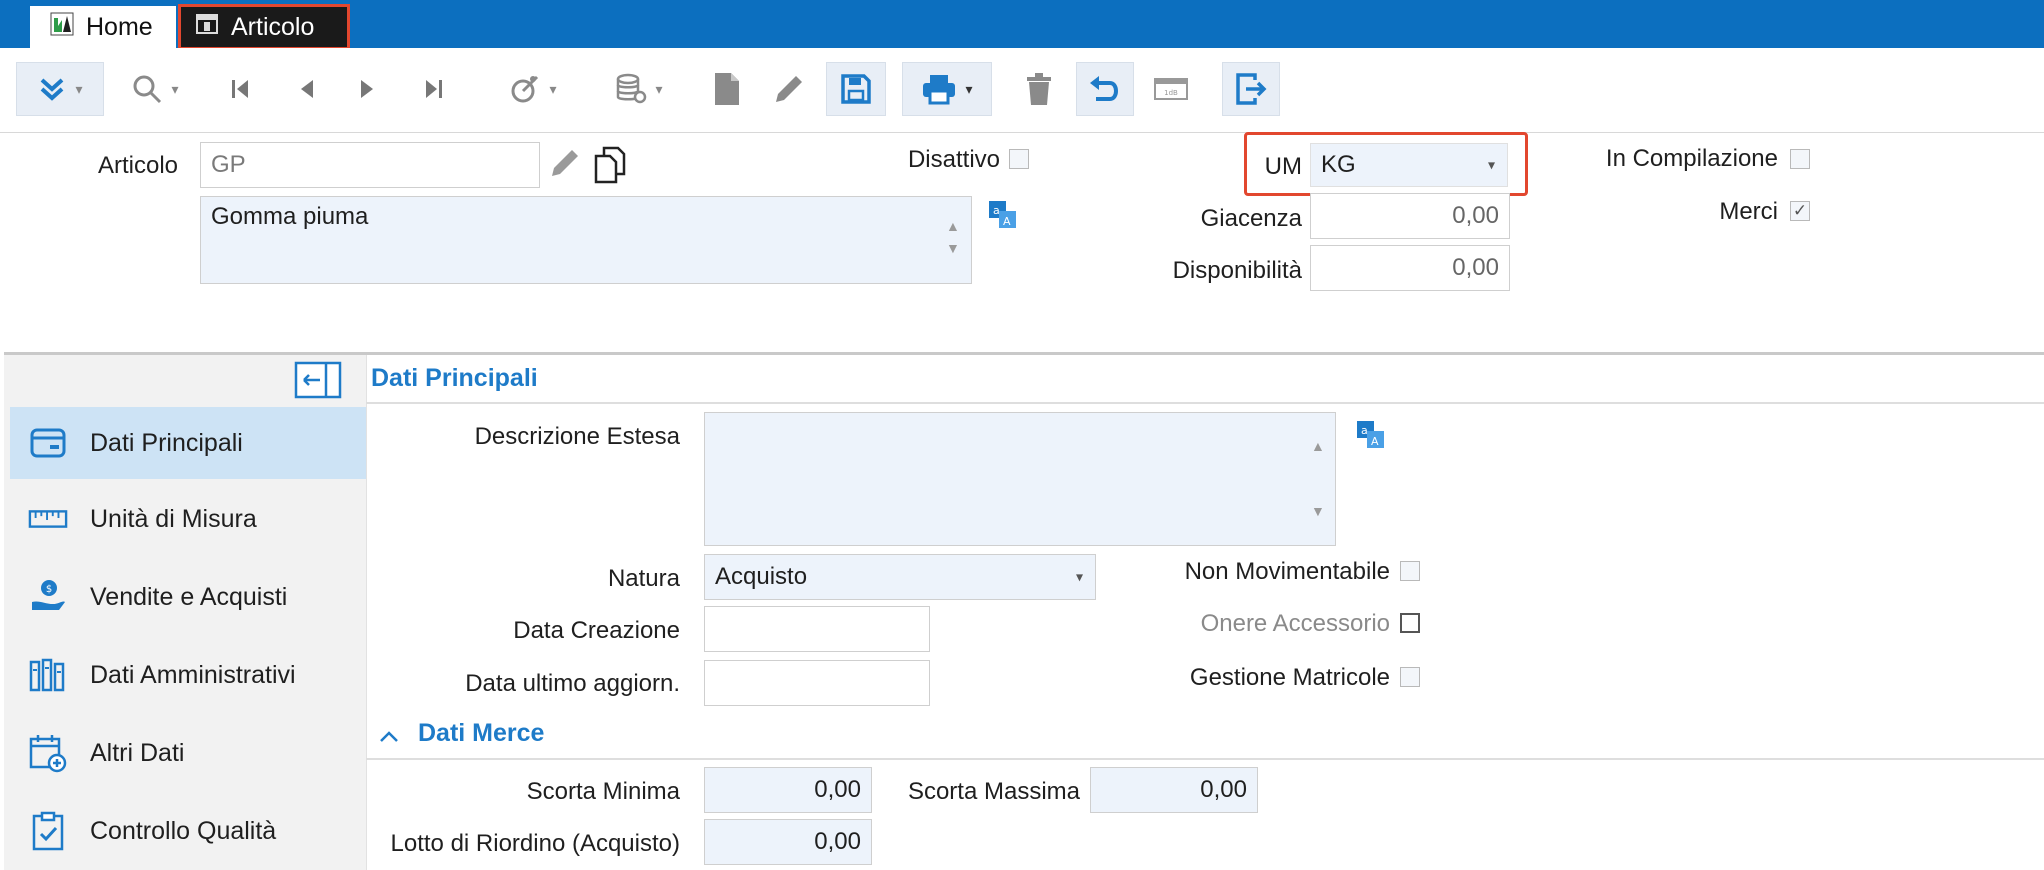  What do you see at coordinates (817, 683) in the screenshot?
I see `data-ultimo-aggiornamento-field` at bounding box center [817, 683].